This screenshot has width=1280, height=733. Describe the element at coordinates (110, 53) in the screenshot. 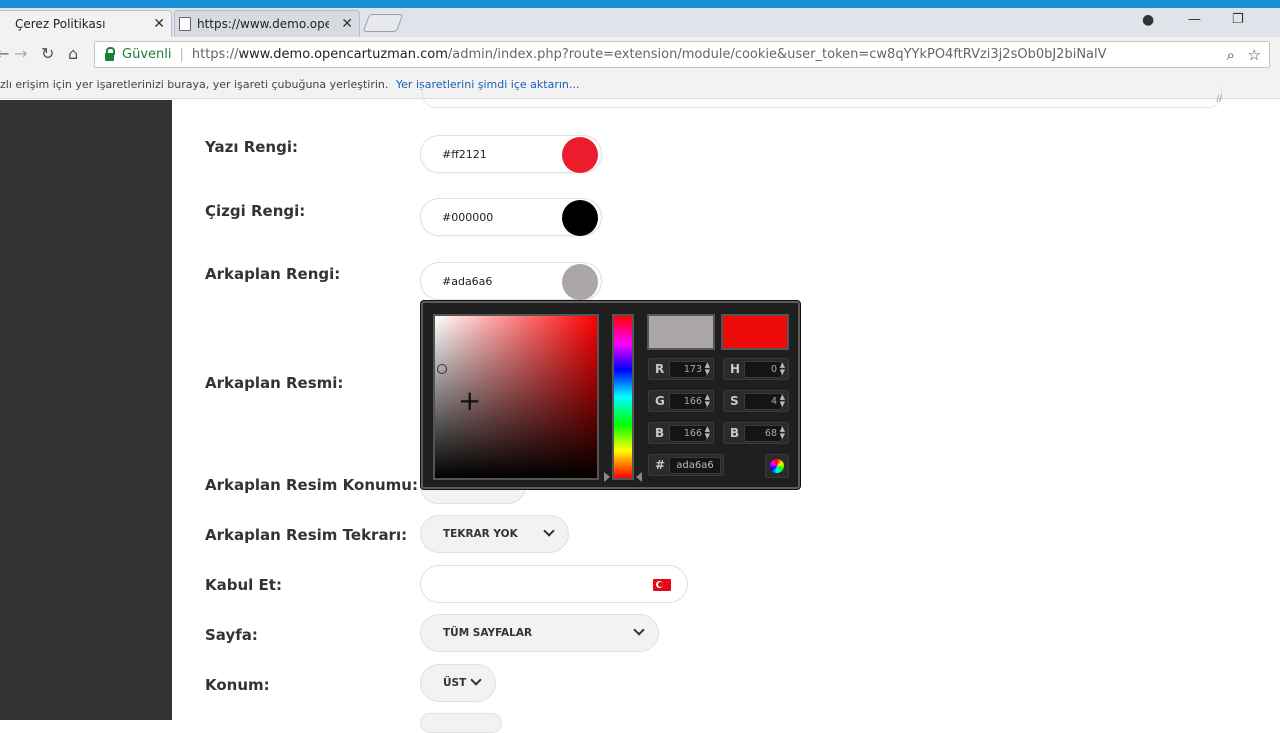

I see `lock-icon` at that location.